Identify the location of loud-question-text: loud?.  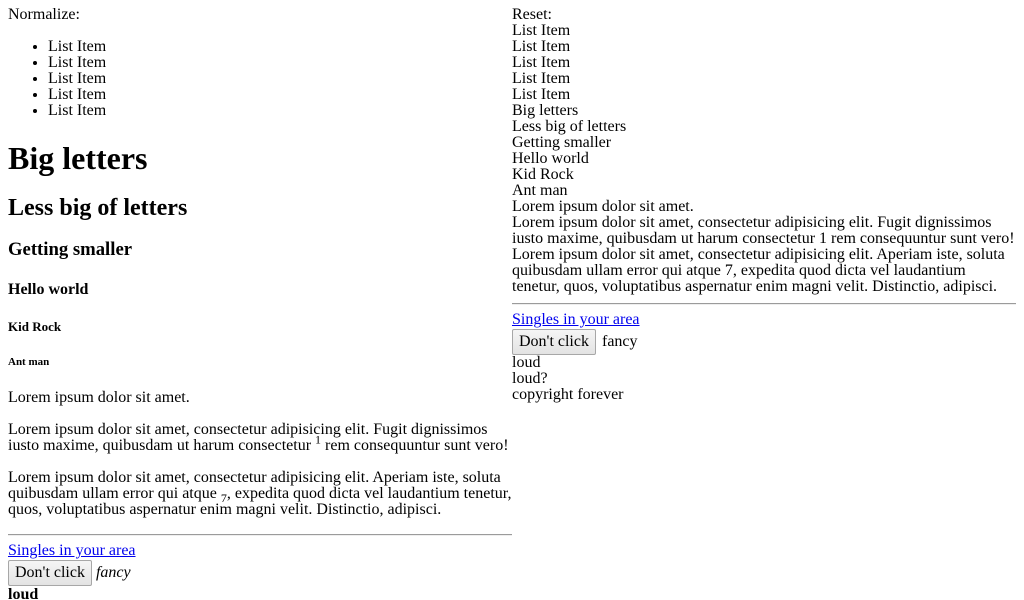
(530, 378).